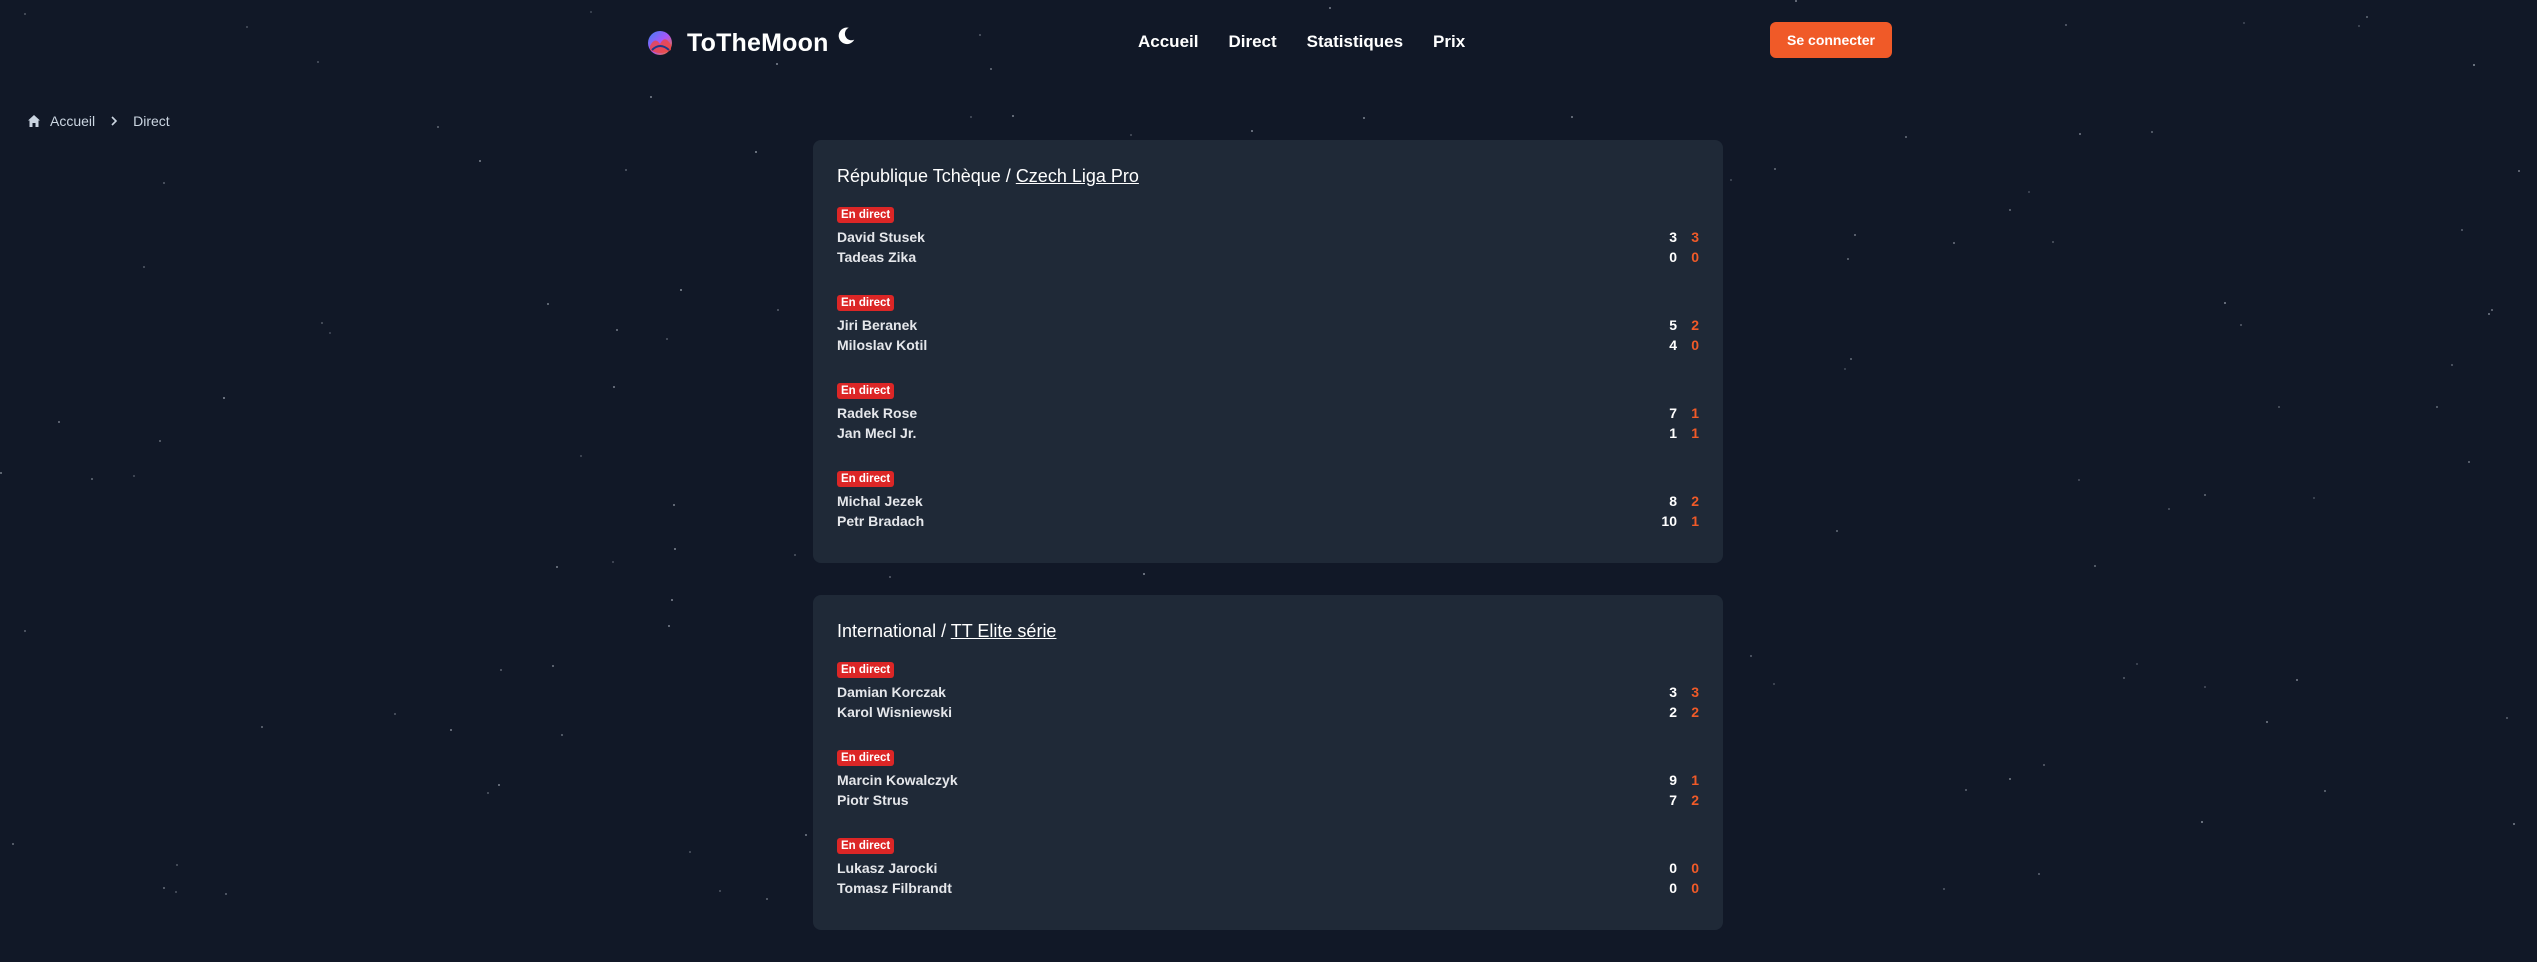  I want to click on player-row: Damian Korczak 3 3, so click(1268, 692).